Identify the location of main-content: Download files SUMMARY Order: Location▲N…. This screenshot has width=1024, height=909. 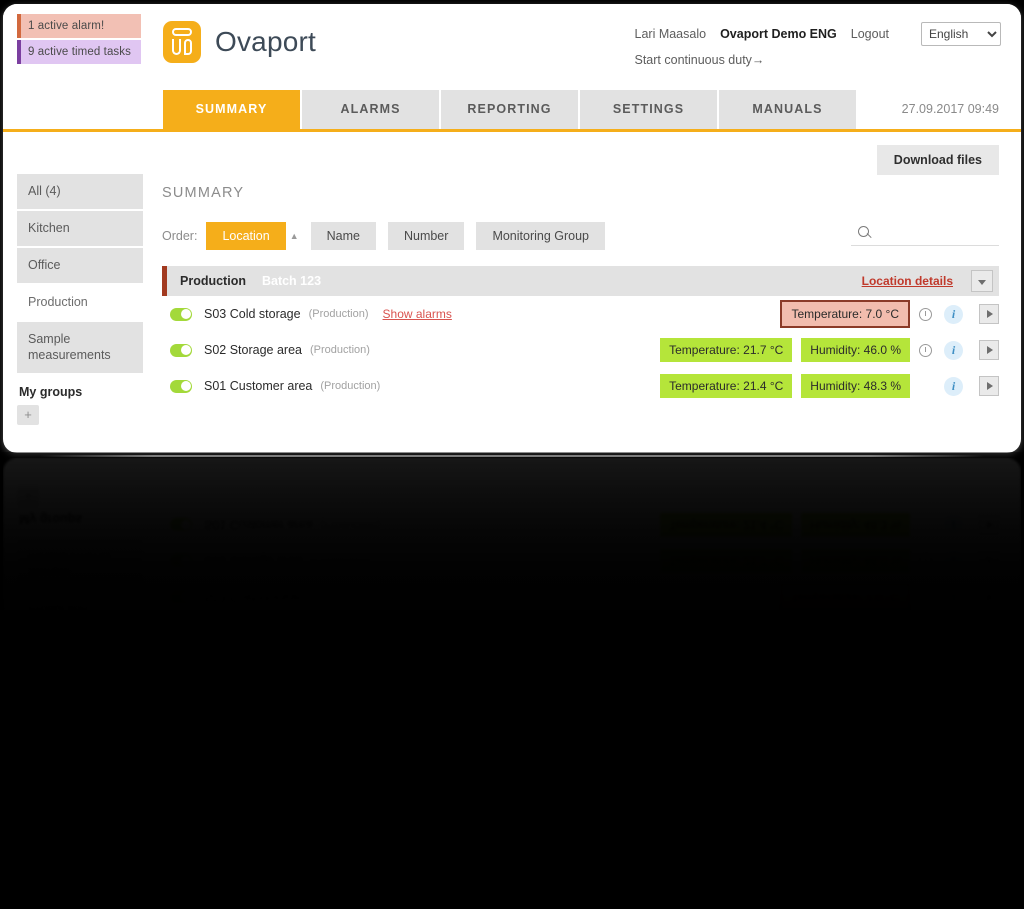
(580, 582).